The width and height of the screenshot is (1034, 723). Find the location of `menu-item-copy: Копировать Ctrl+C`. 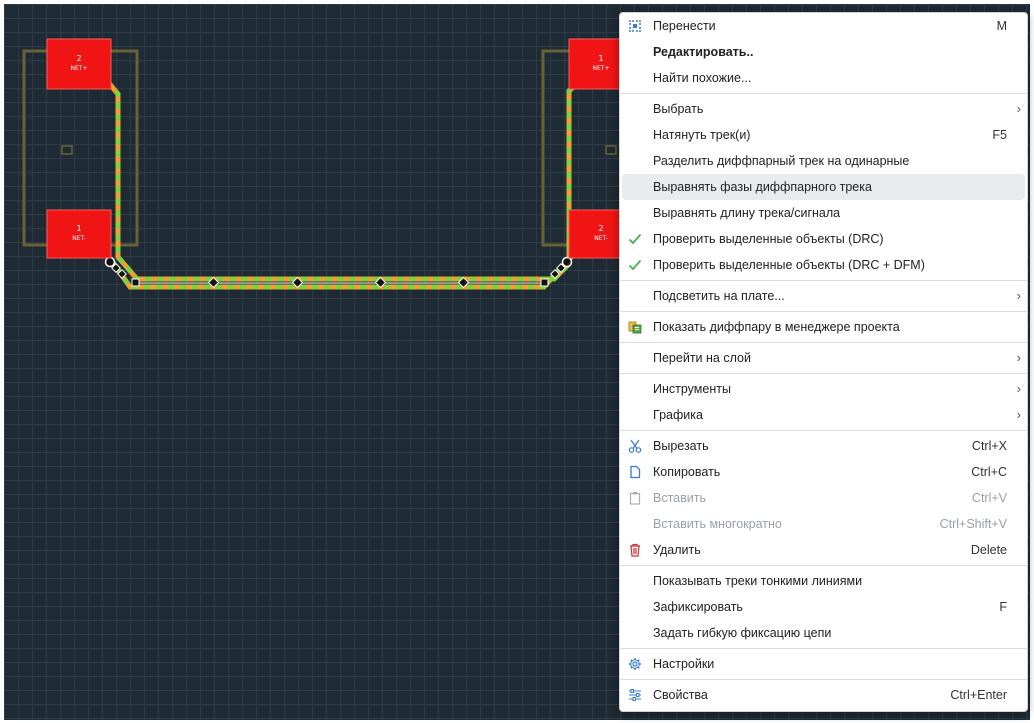

menu-item-copy: Копировать Ctrl+C is located at coordinates (823, 472).